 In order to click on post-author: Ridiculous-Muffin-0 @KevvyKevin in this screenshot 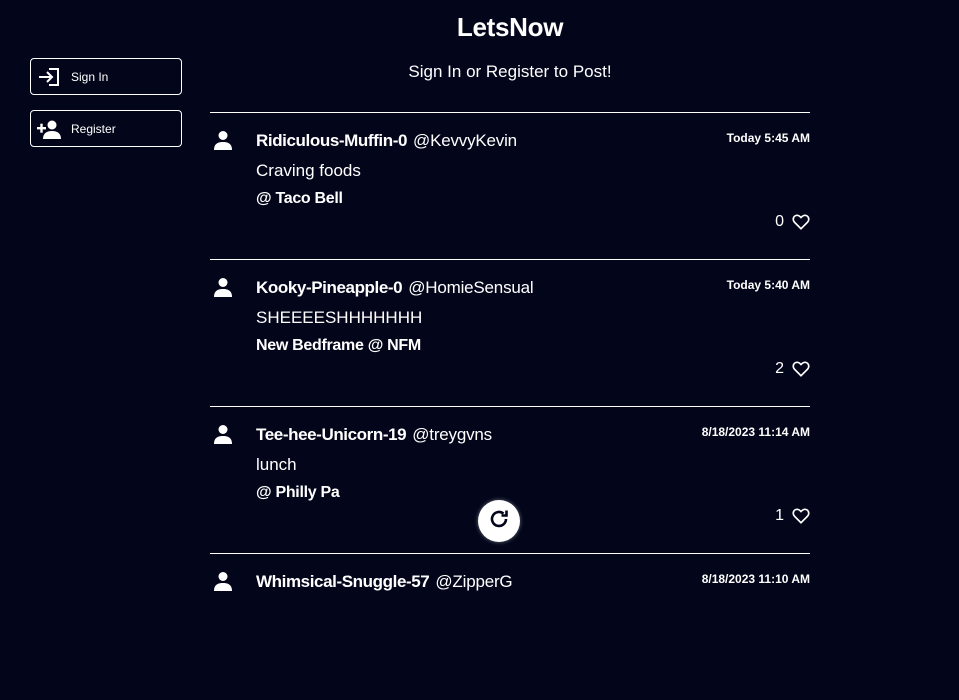, I will do `click(386, 141)`.